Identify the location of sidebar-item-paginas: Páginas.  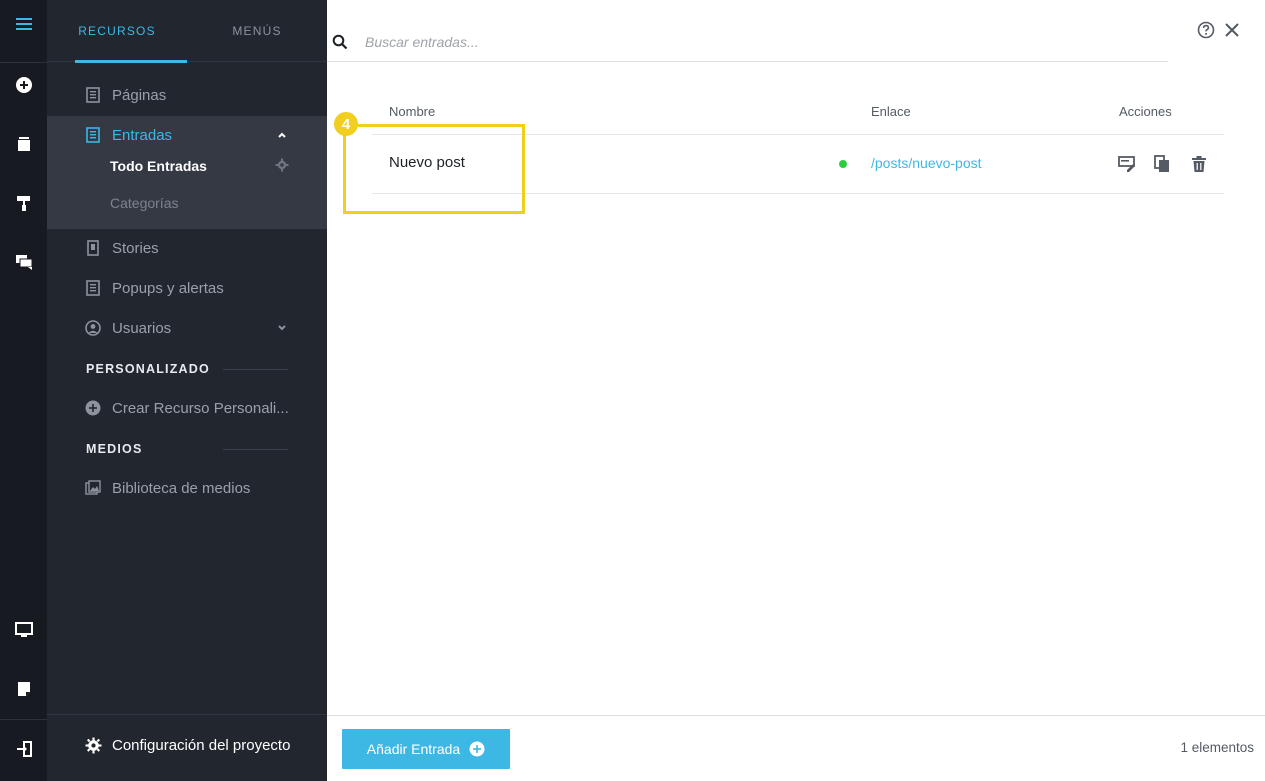
(187, 95).